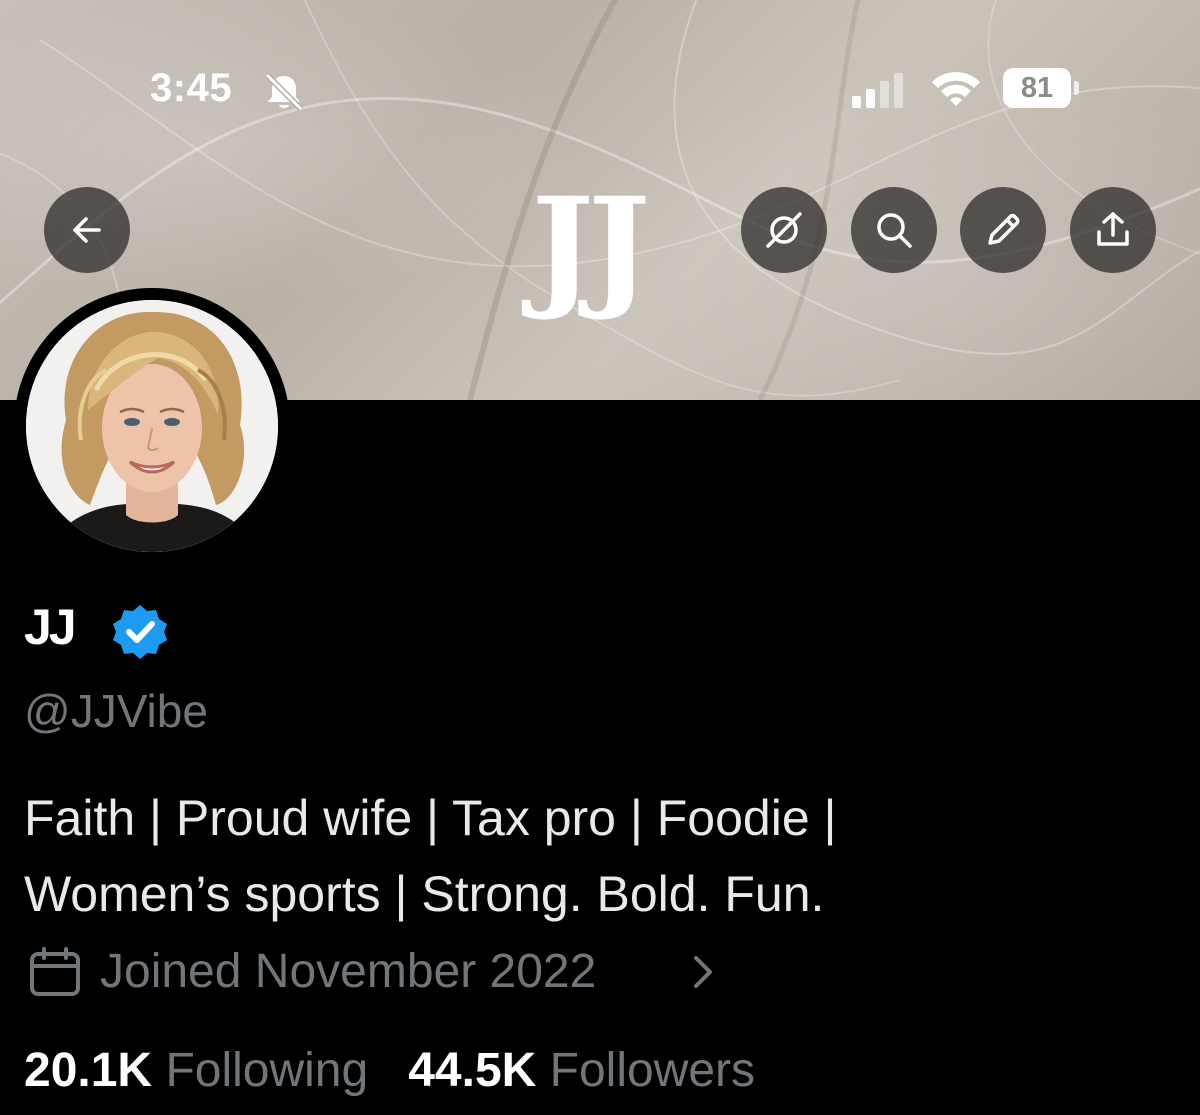 The image size is (1200, 1115). Describe the element at coordinates (267, 1070) in the screenshot. I see `following-label: Following` at that location.